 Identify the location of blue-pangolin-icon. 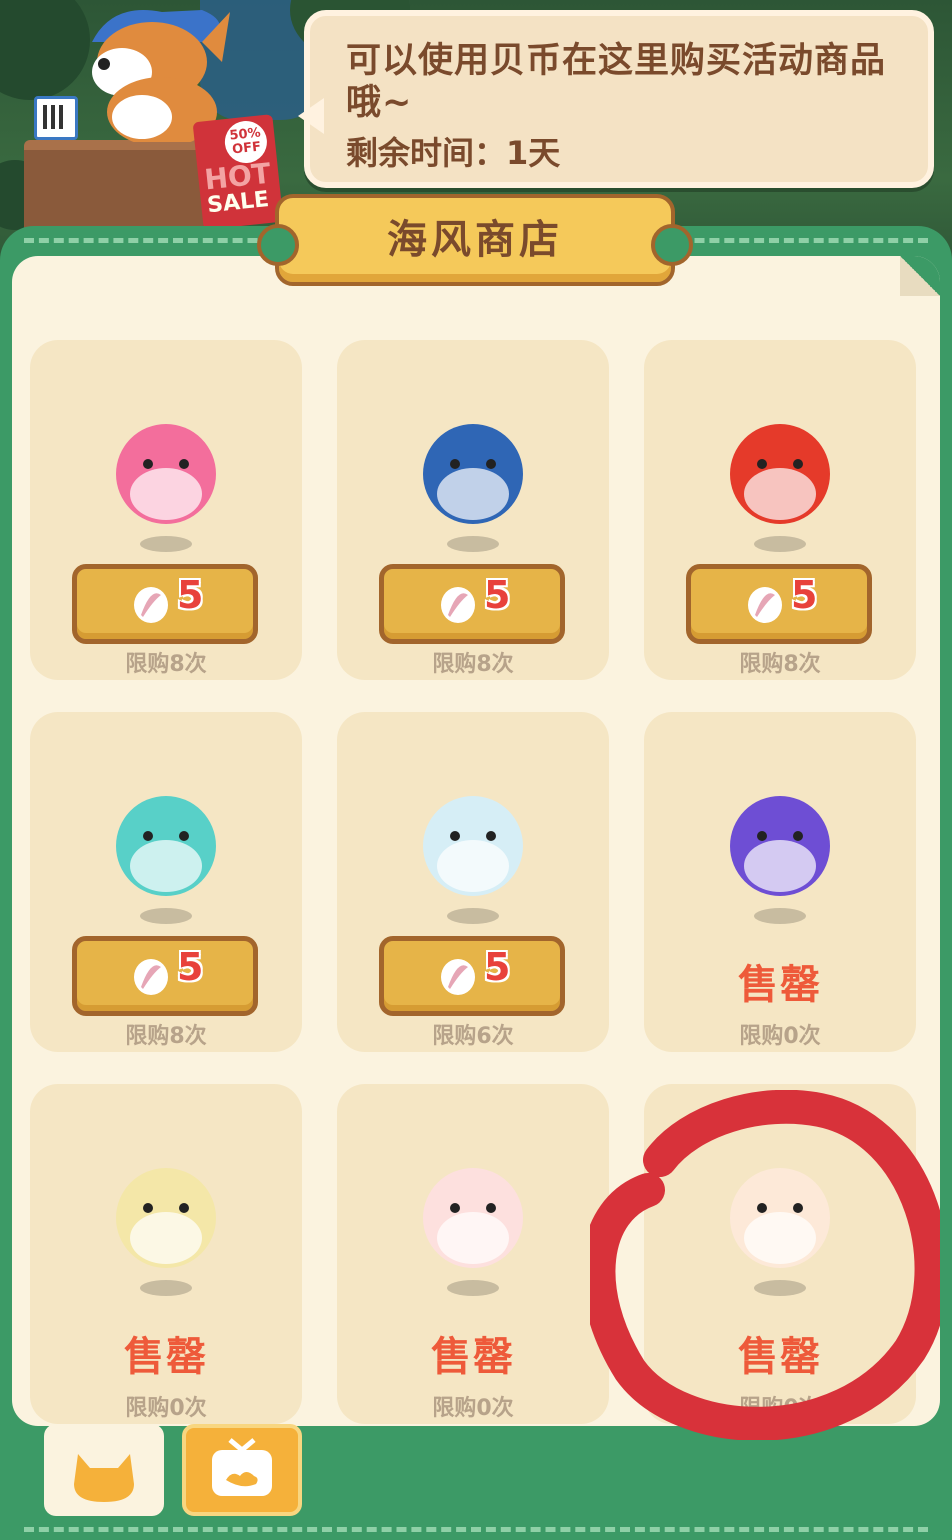
(473, 474).